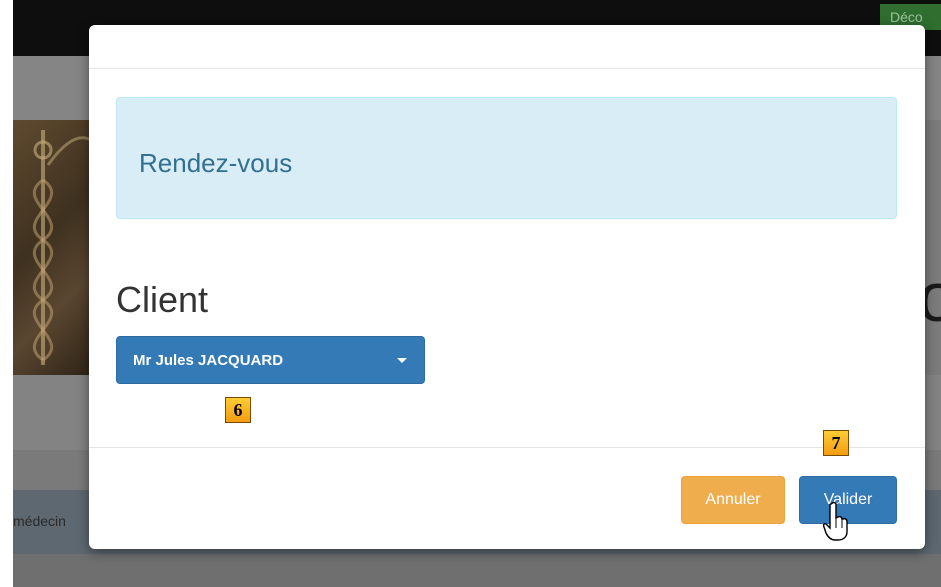 This screenshot has height=587, width=941. I want to click on caret-down-icon, so click(402, 360).